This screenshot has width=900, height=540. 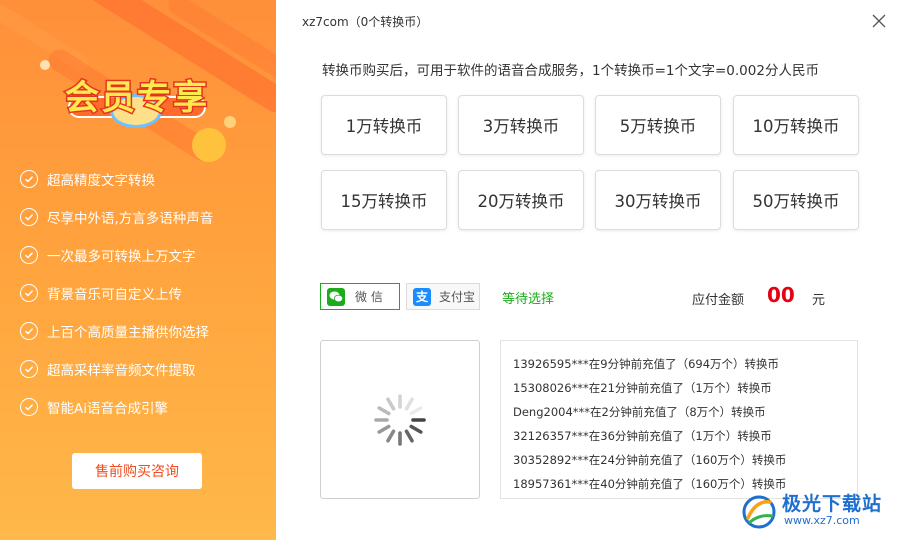 I want to click on package-option-20w: 20万转换币, so click(x=521, y=200).